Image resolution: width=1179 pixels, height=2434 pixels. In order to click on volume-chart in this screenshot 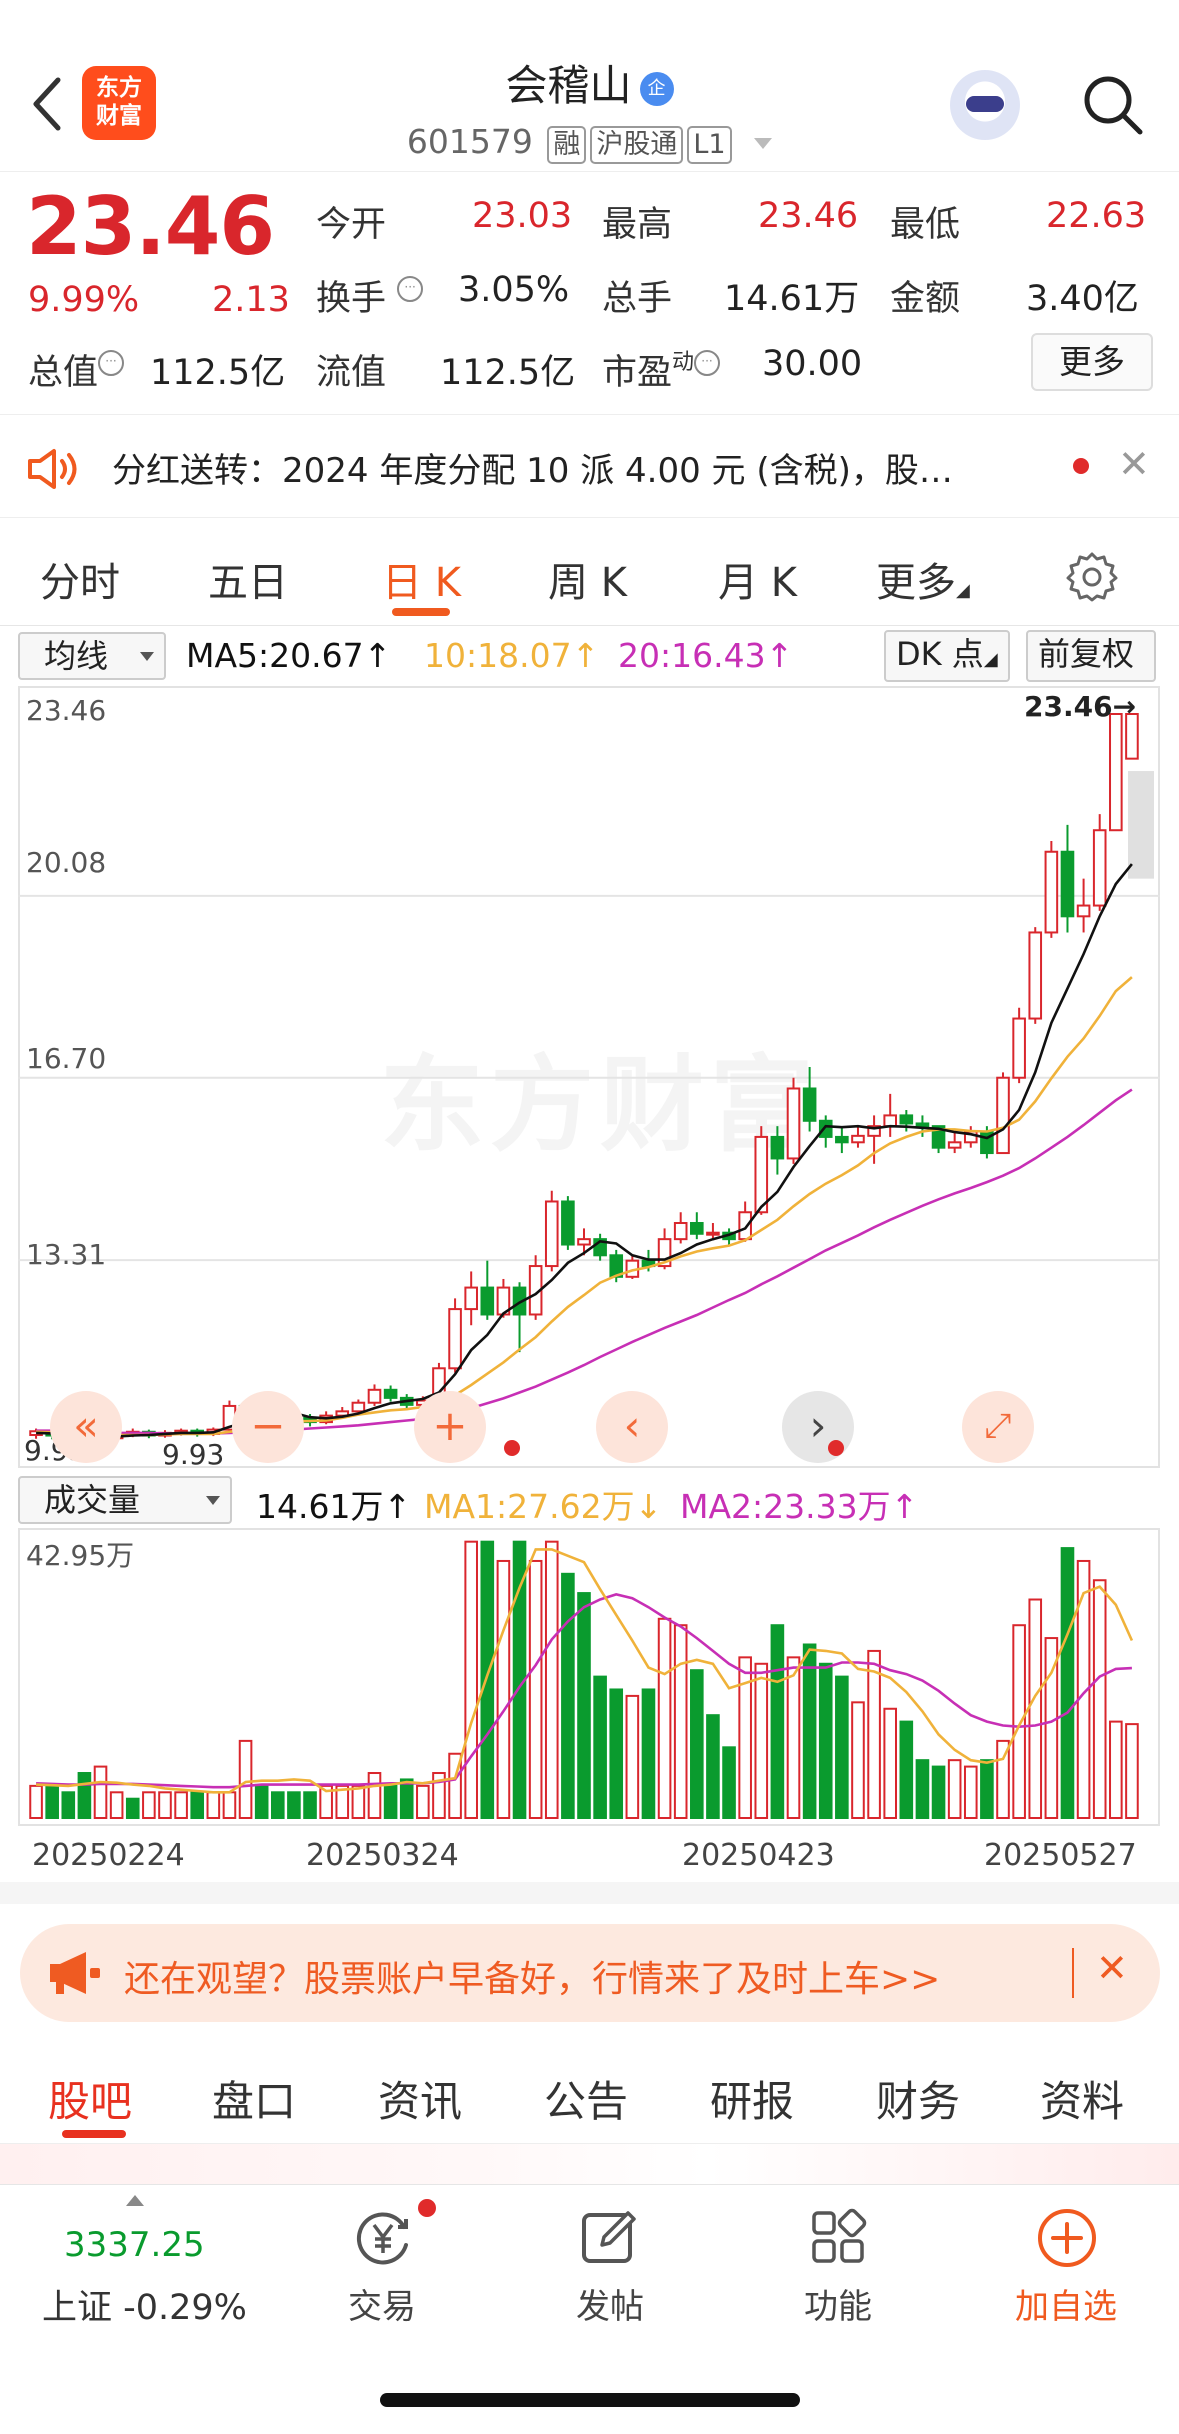, I will do `click(589, 1677)`.